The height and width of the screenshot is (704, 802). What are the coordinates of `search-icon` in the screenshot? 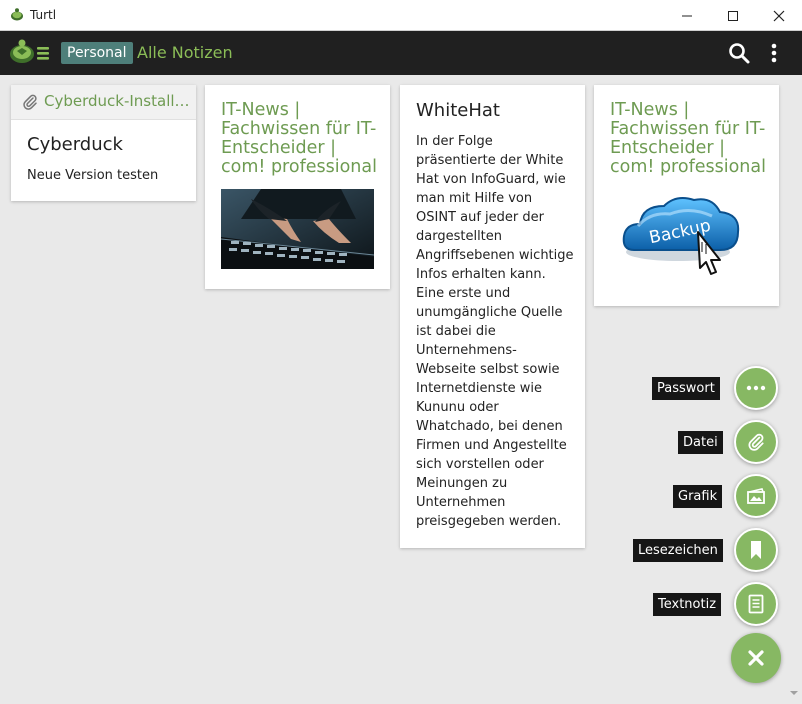 It's located at (739, 53).